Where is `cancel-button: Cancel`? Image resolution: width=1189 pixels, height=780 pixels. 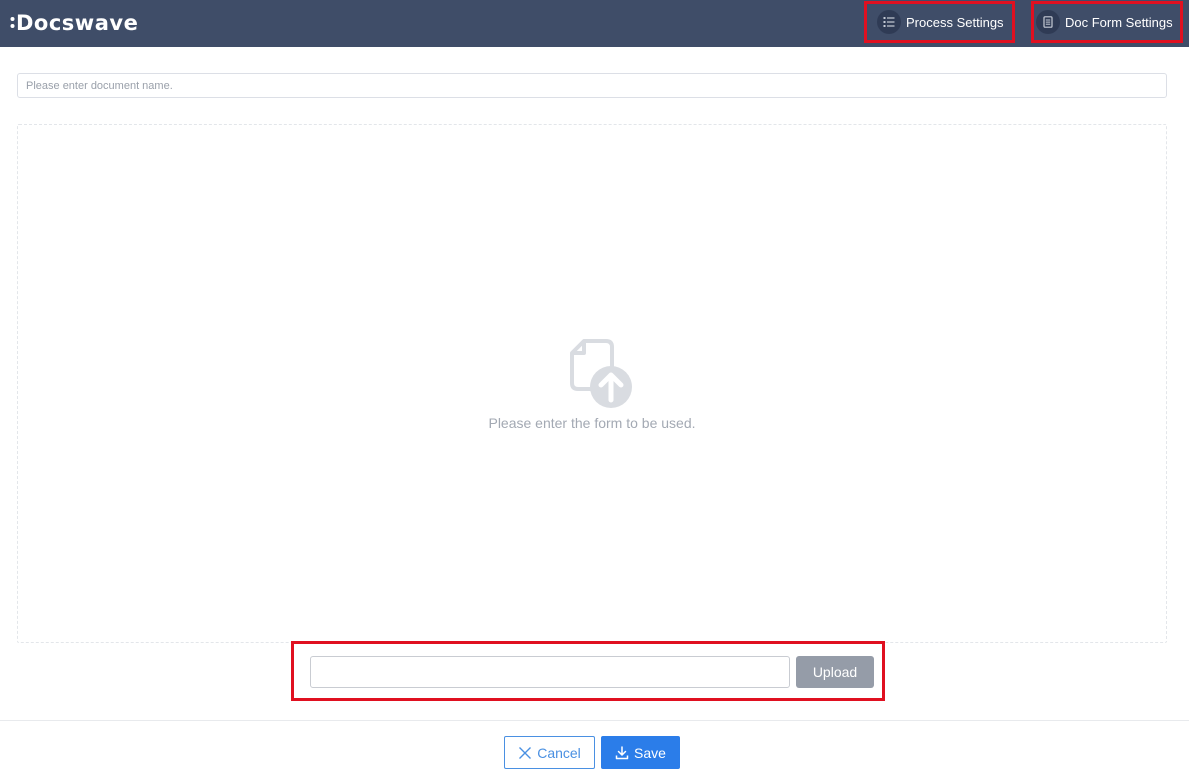 cancel-button: Cancel is located at coordinates (549, 752).